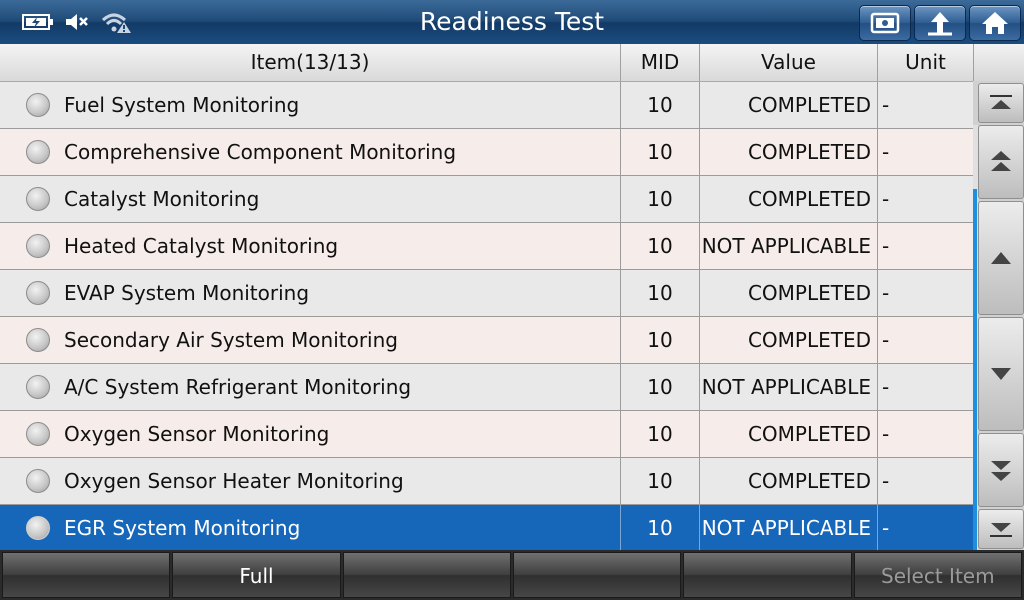 The height and width of the screenshot is (600, 1024). I want to click on item-cell: A/C System Refrigerant Monitoring, so click(310, 387).